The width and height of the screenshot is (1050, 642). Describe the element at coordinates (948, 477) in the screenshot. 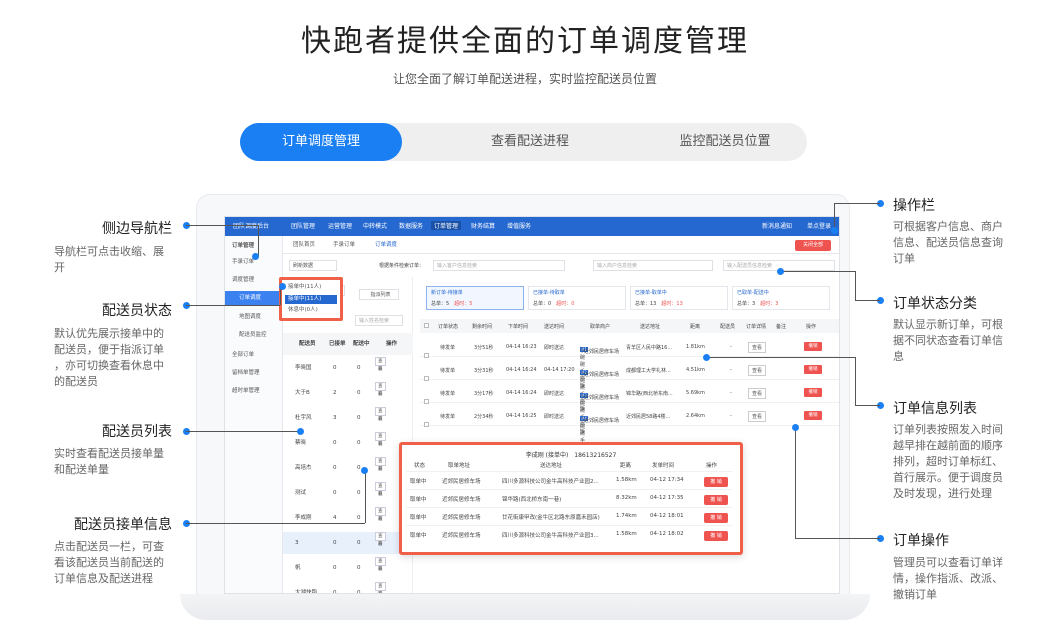

I see `right-annotation-desc: 首行展示。便于调度员` at that location.